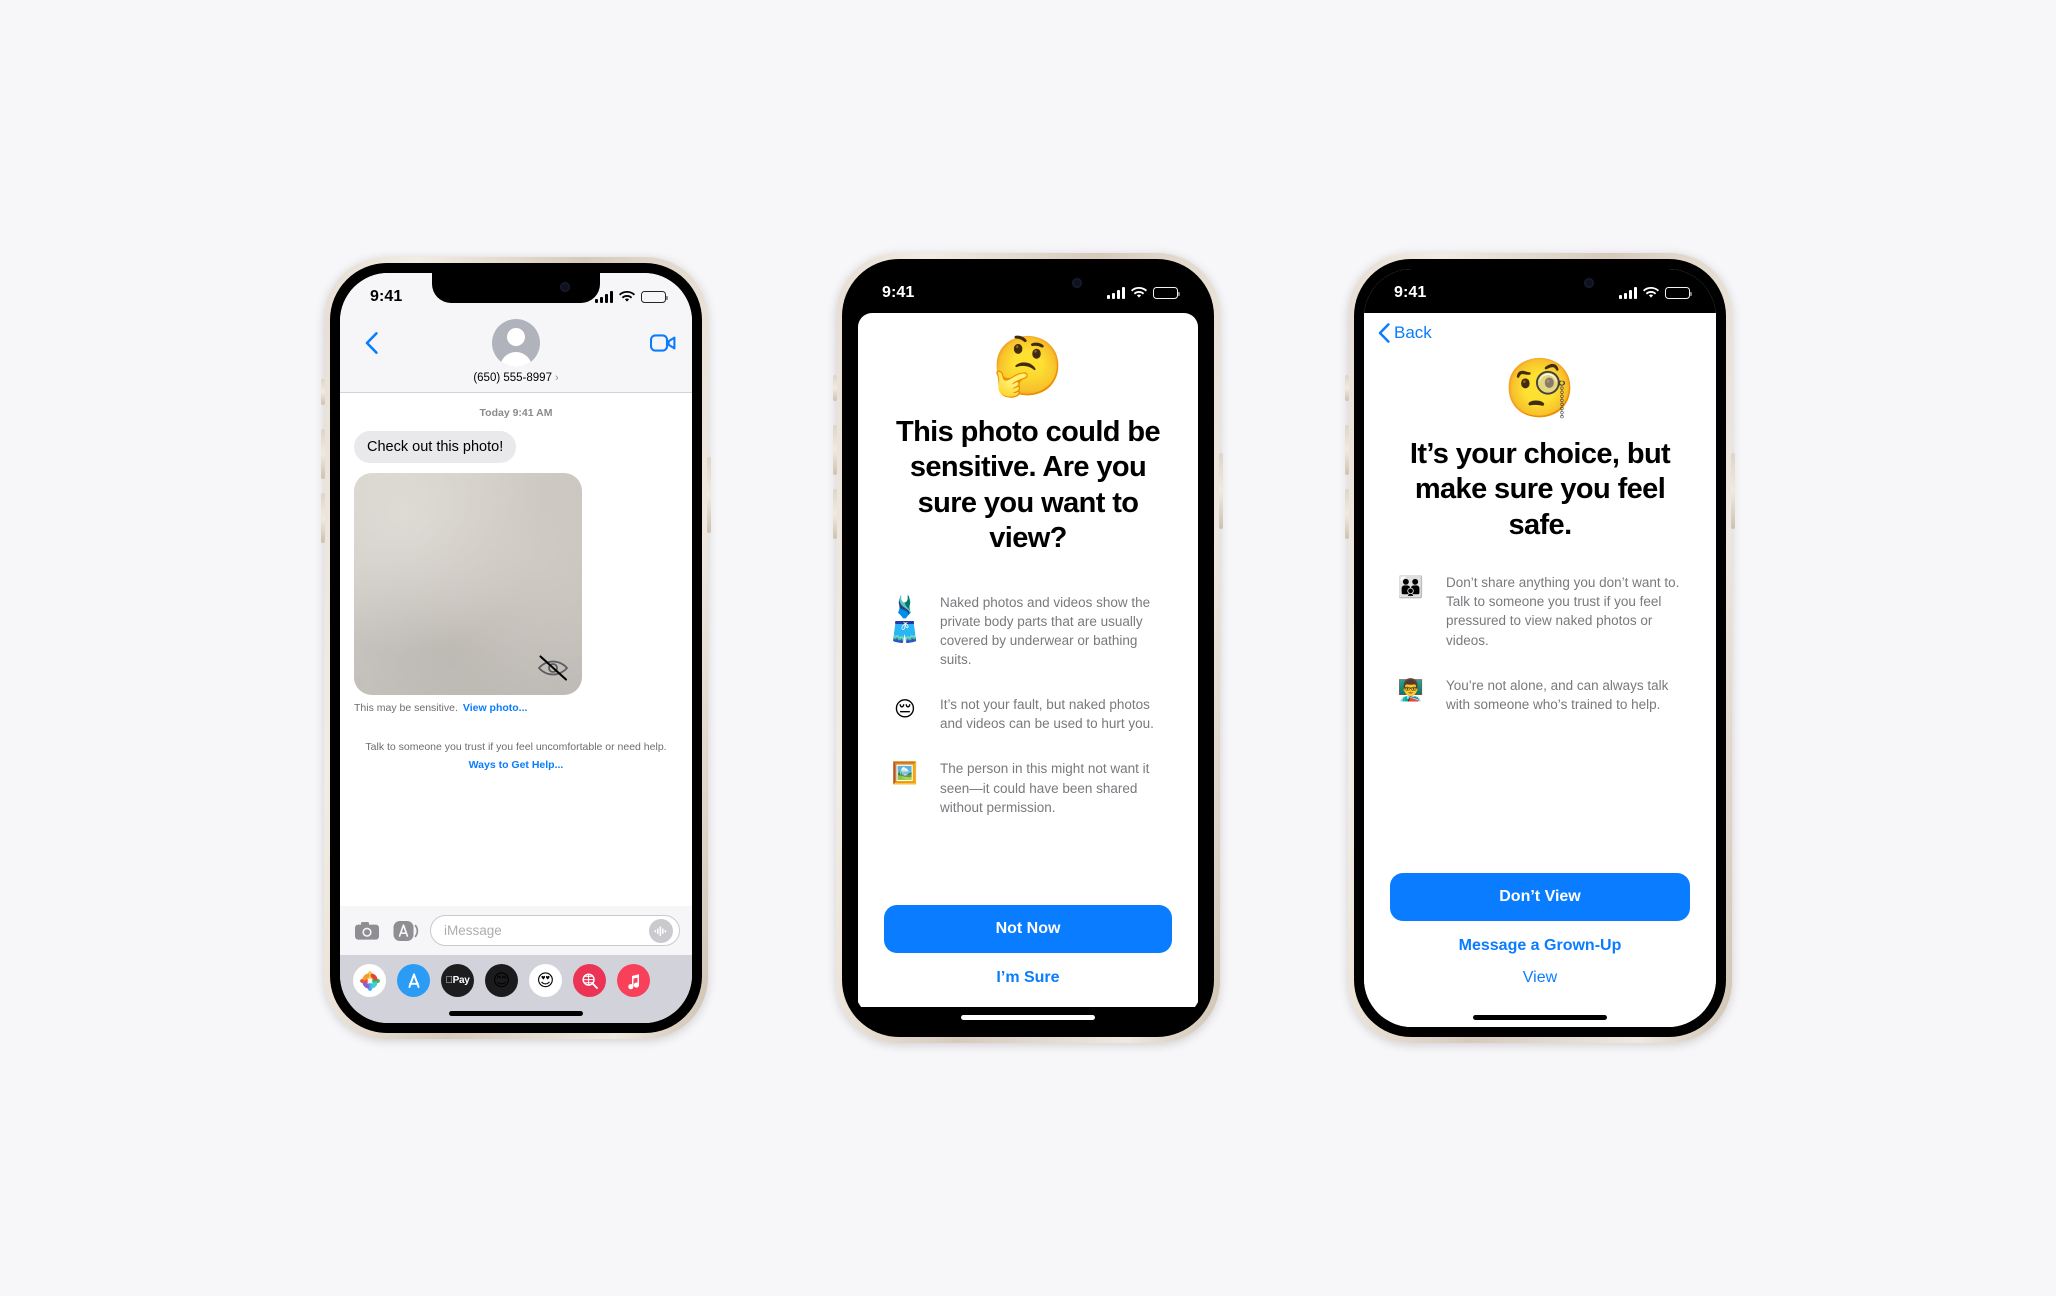 The height and width of the screenshot is (1296, 2056). I want to click on facetime-button, so click(661, 343).